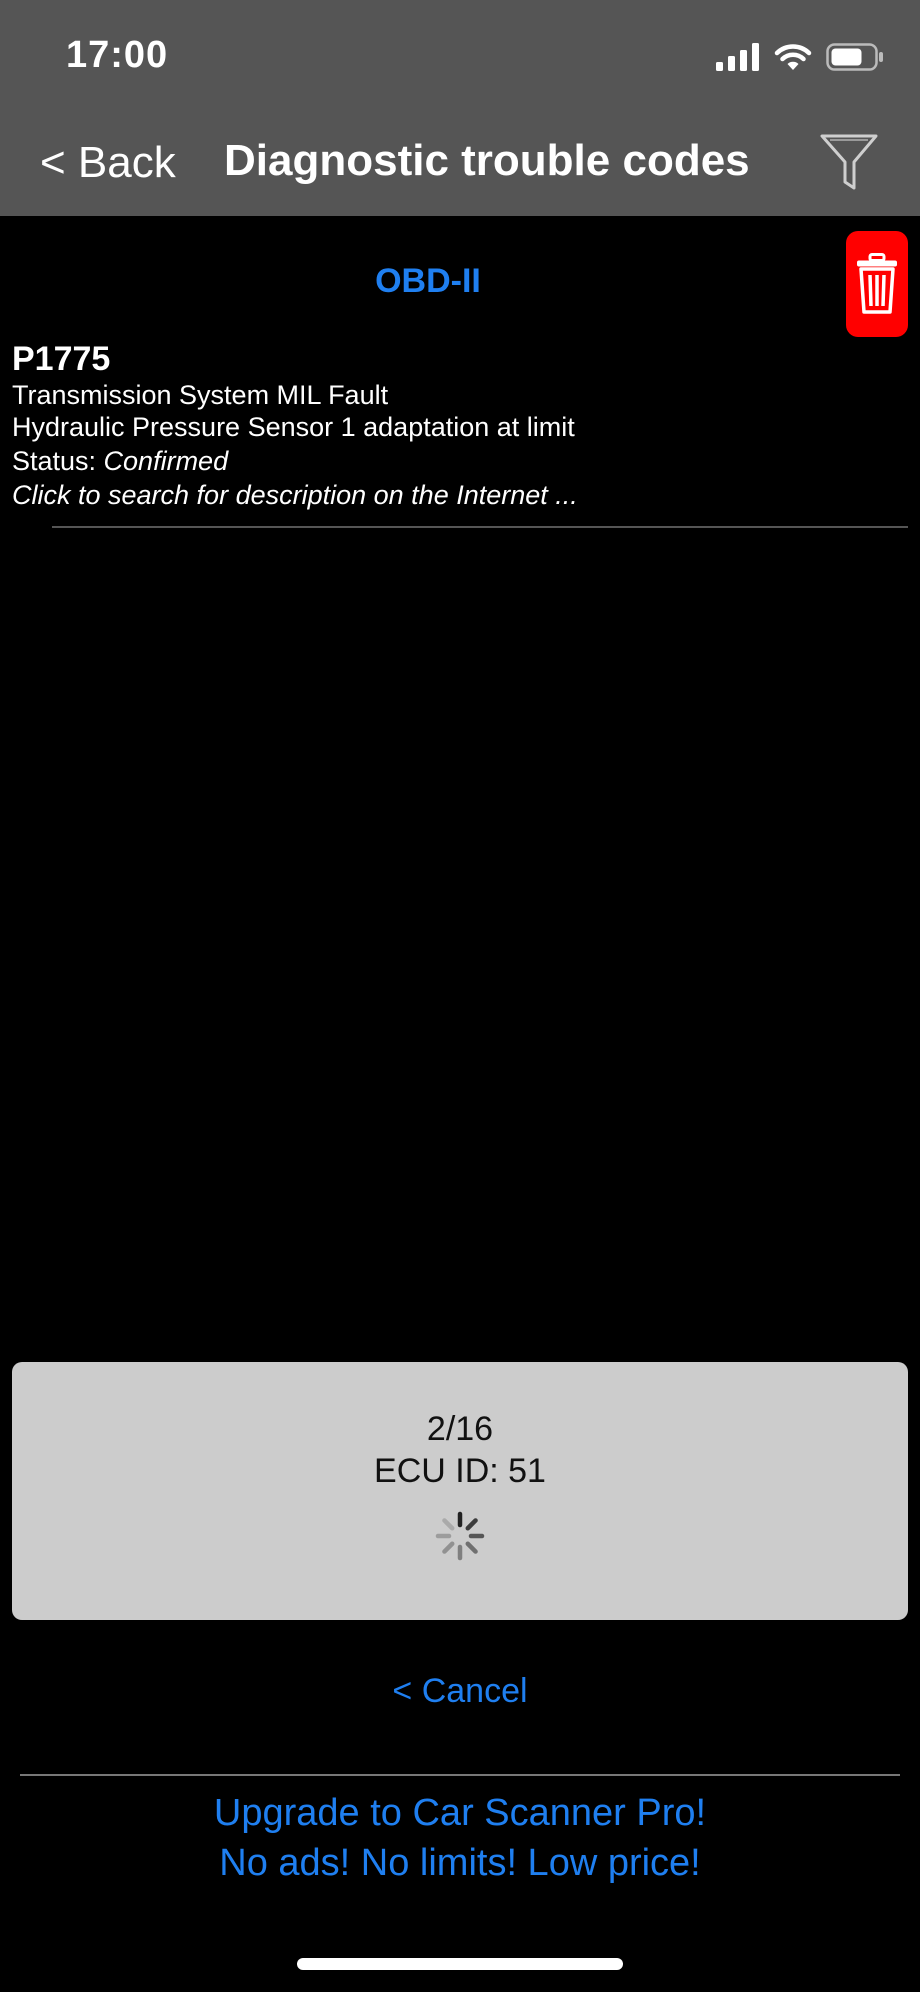  I want to click on bottom-divider, so click(460, 1775).